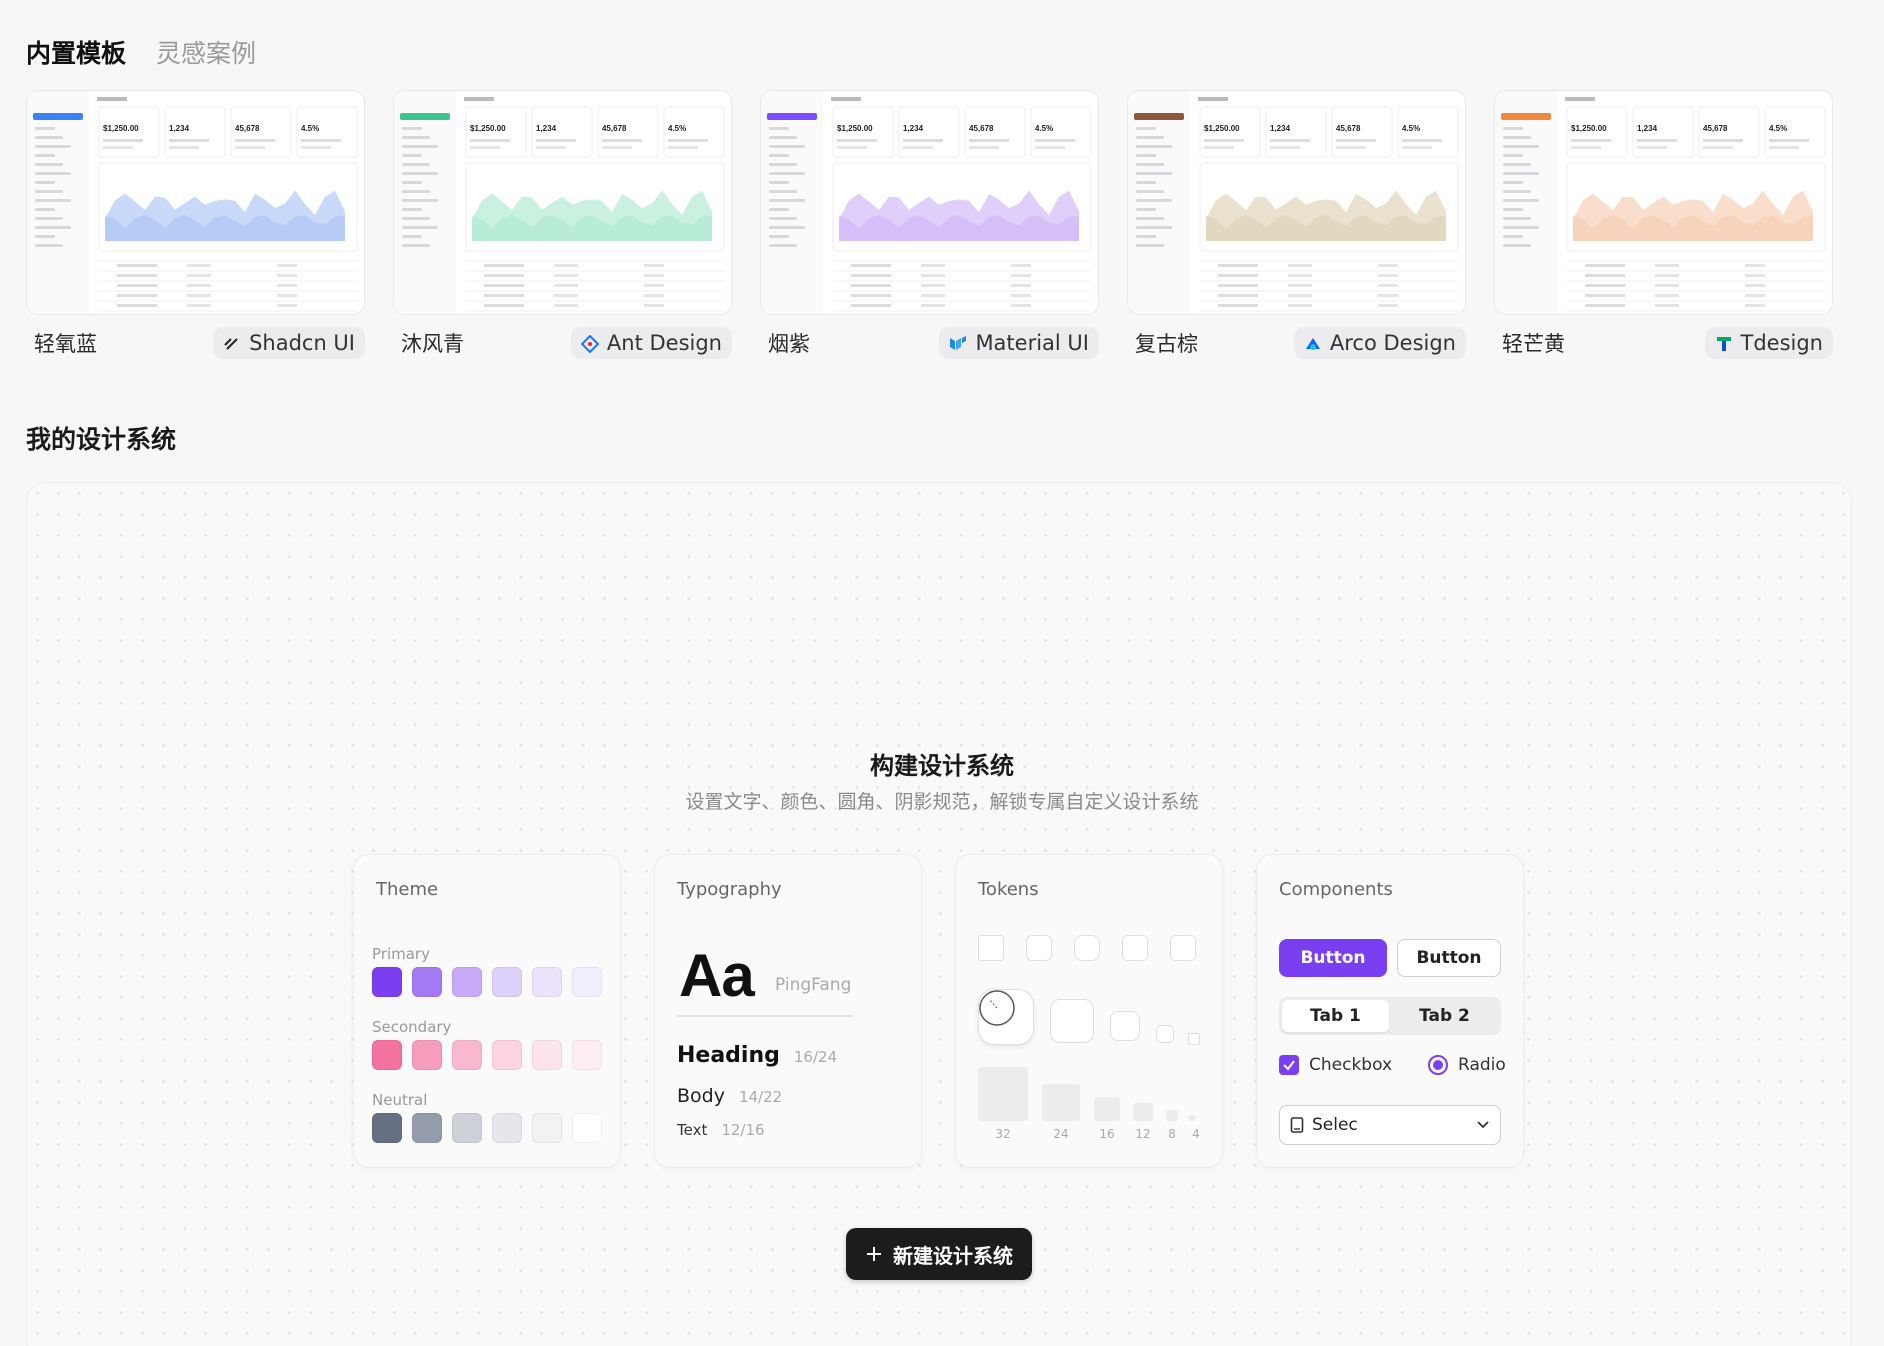 This screenshot has height=1346, width=1884. What do you see at coordinates (997, 1008) in the screenshot?
I see `dial-icon` at bounding box center [997, 1008].